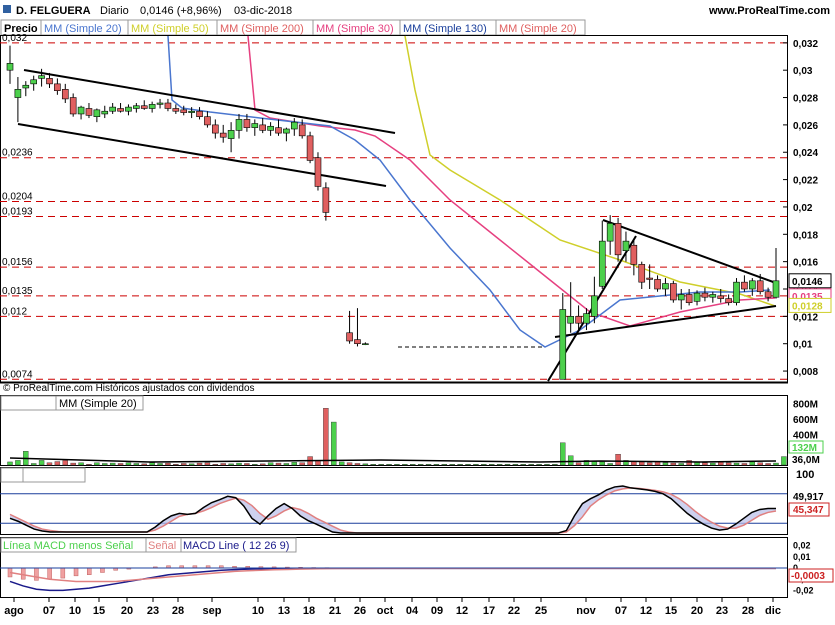 This screenshot has width=835, height=625. Describe the element at coordinates (806, 460) in the screenshot. I see `volume-tag: 36,0M` at that location.